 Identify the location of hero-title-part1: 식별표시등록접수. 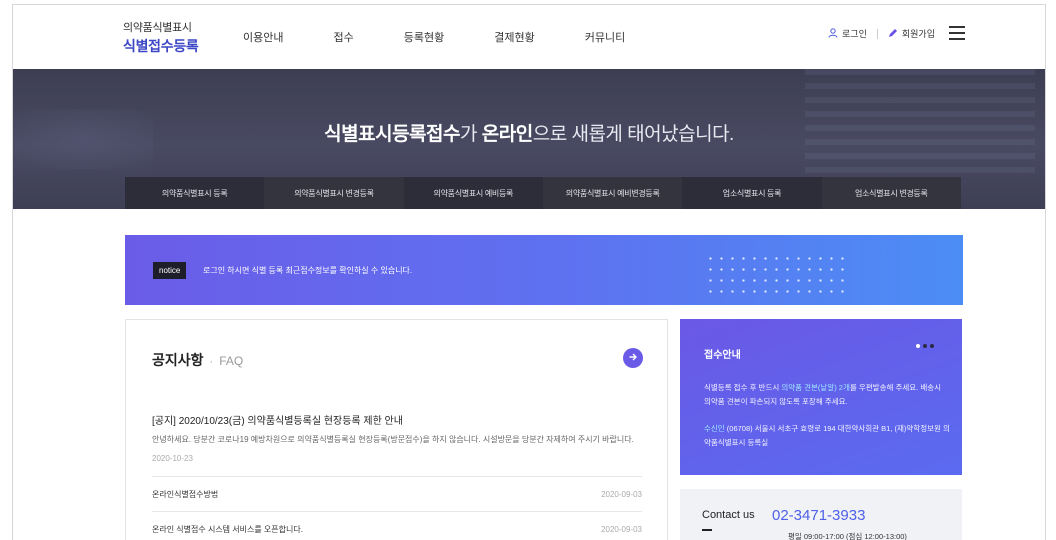
(392, 134).